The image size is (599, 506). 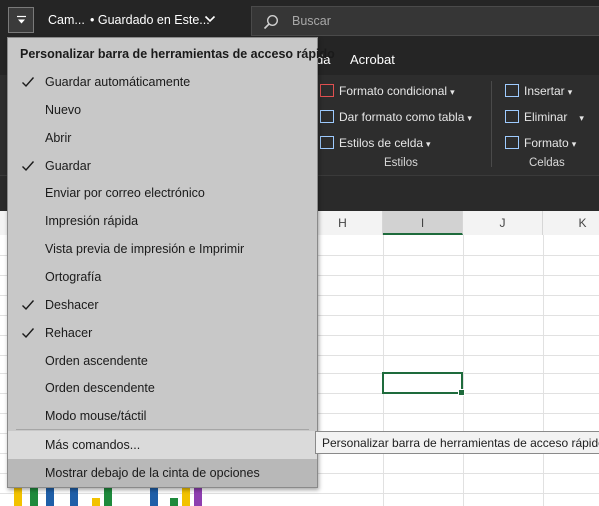 I want to click on menu-item-label: Guardar automáticamente, so click(x=118, y=82).